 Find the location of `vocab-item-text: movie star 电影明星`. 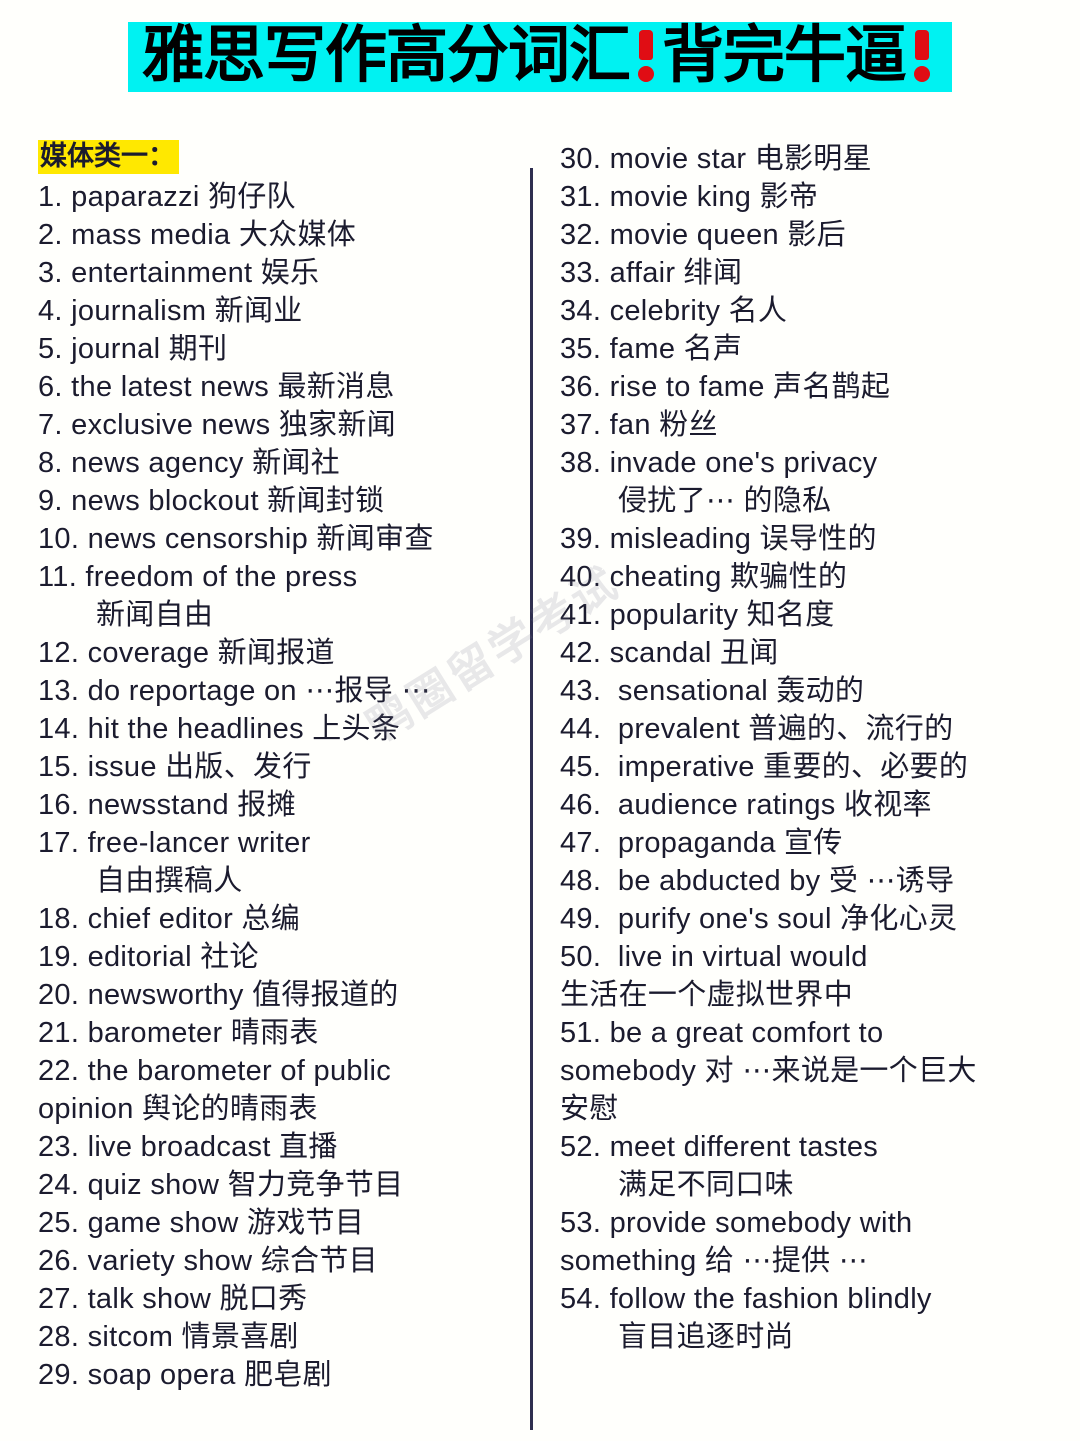

vocab-item-text: movie star 电影明星 is located at coordinates (736, 159).